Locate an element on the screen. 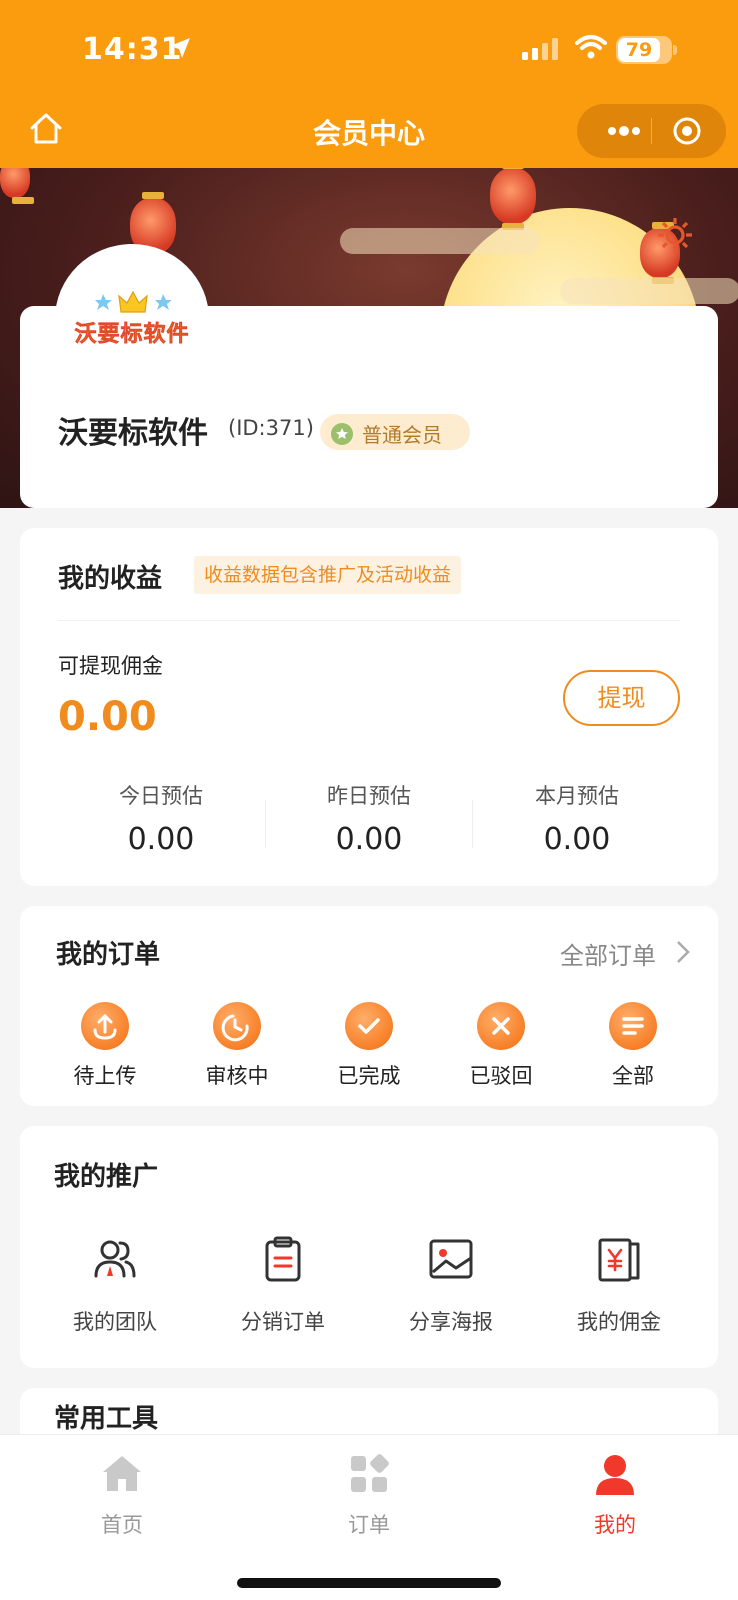 The height and width of the screenshot is (1600, 738). order-status-label: 待上传 is located at coordinates (105, 1076).